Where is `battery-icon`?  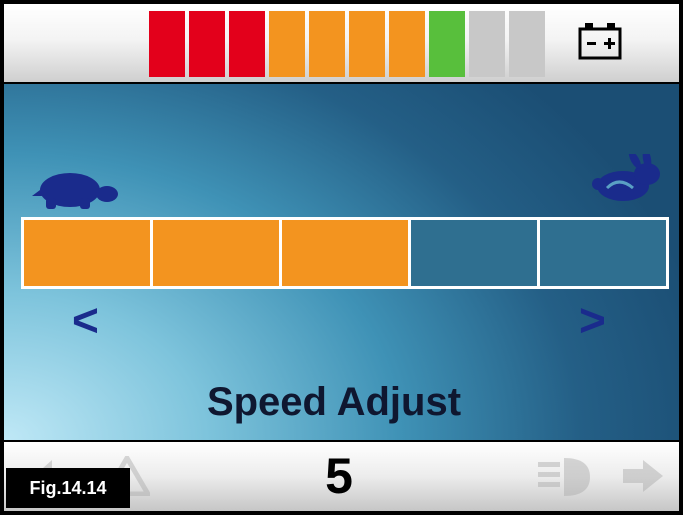
battery-icon is located at coordinates (600, 41).